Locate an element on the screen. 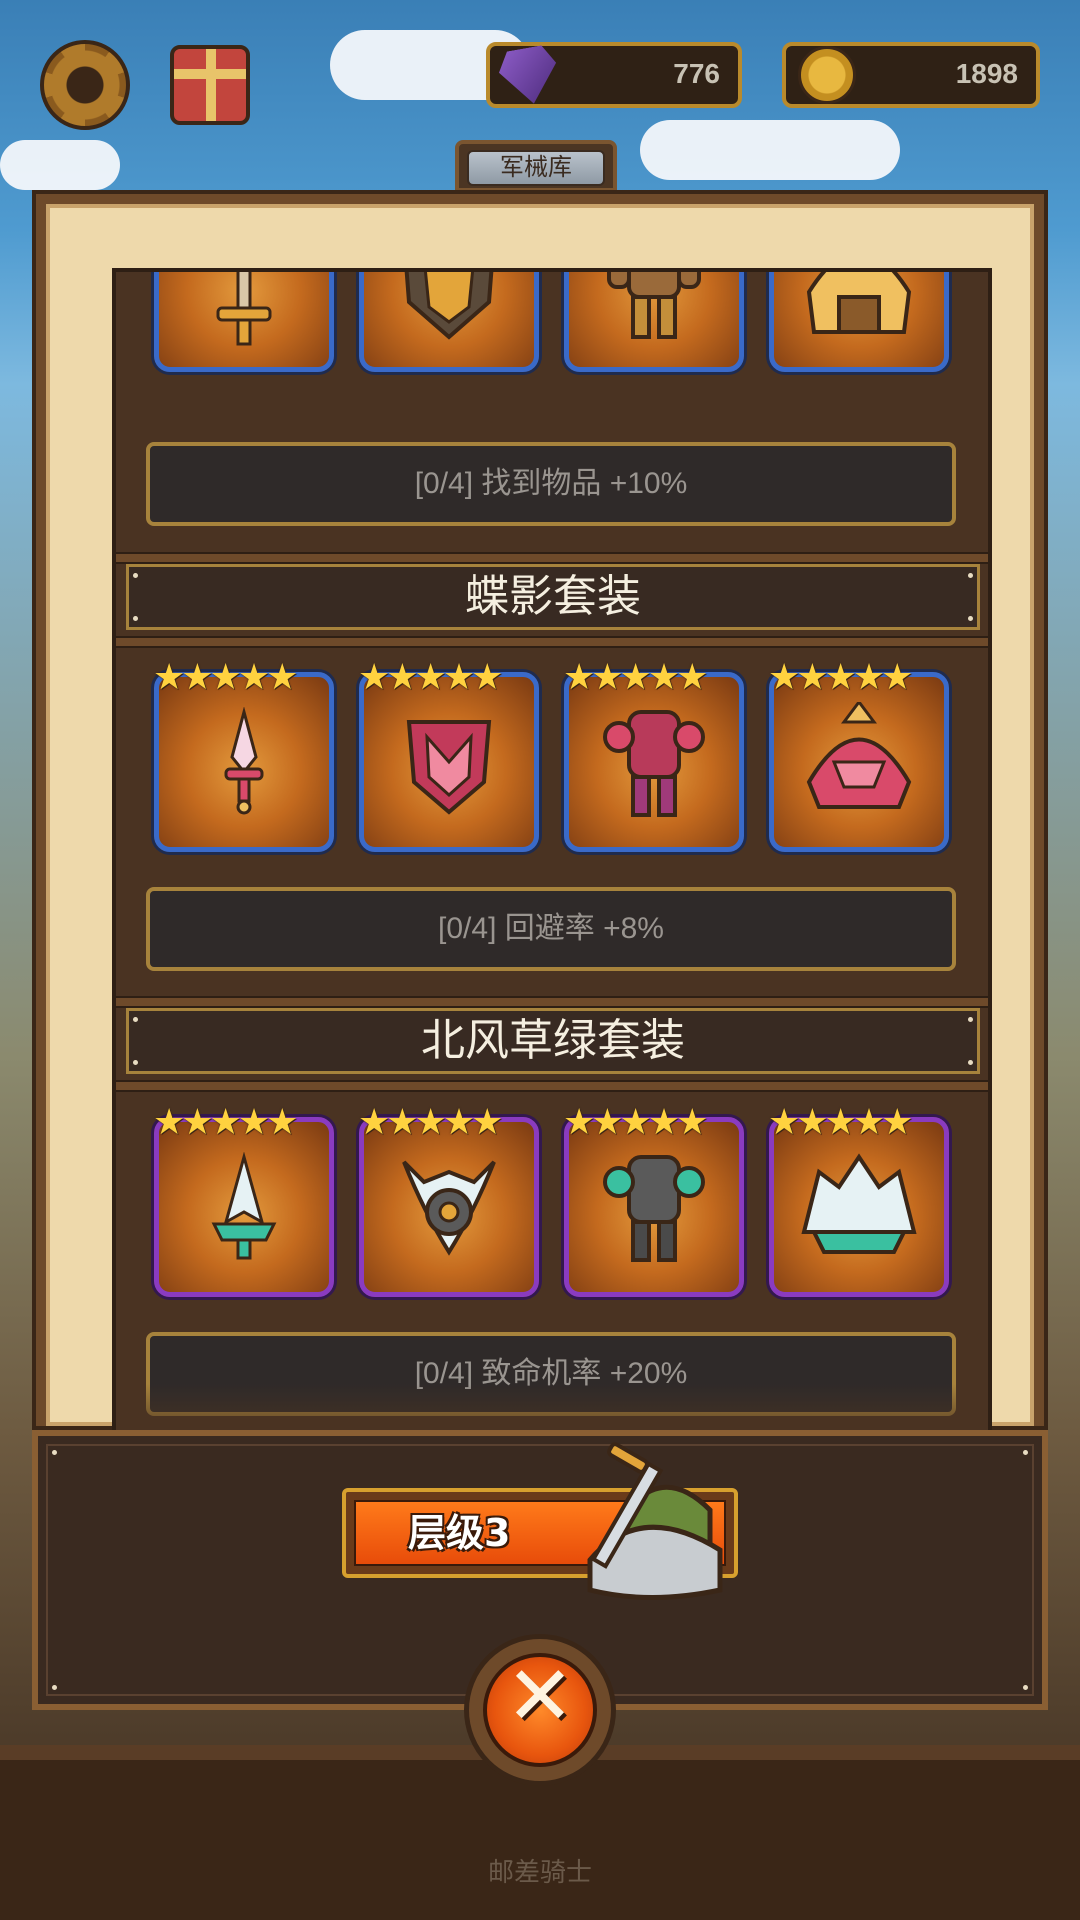 This screenshot has width=1080, height=1920. set-1-bonus: [0/4] 找到物品 +10% is located at coordinates (551, 484).